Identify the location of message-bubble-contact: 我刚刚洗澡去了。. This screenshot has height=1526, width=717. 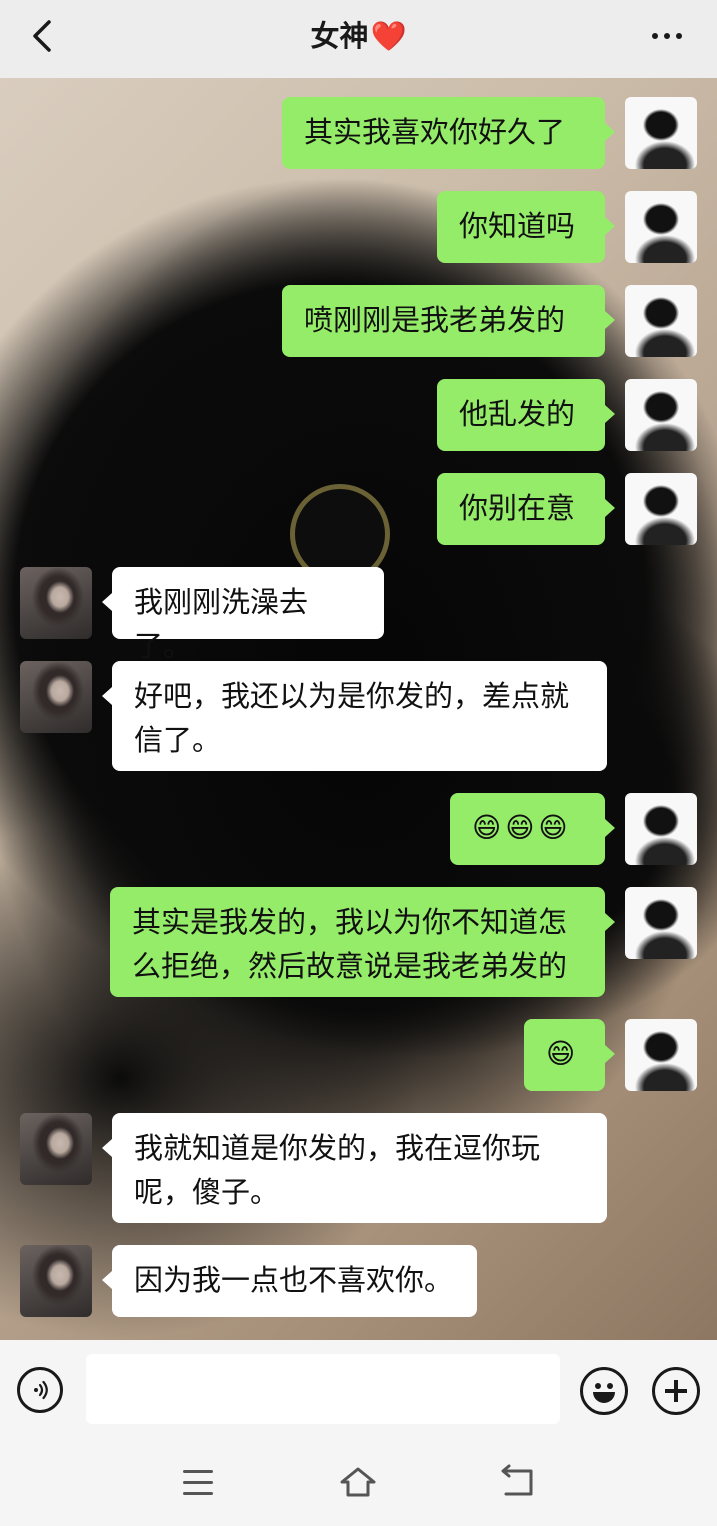
(243, 615).